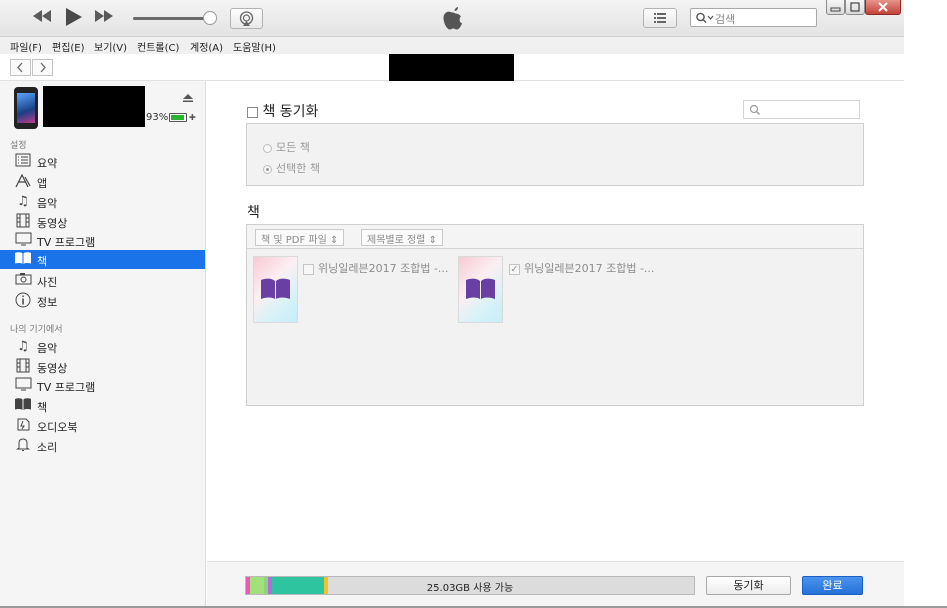 This screenshot has height=608, width=947. I want to click on book-type-select: 책 및 PDF 파일 ⇕, so click(300, 237).